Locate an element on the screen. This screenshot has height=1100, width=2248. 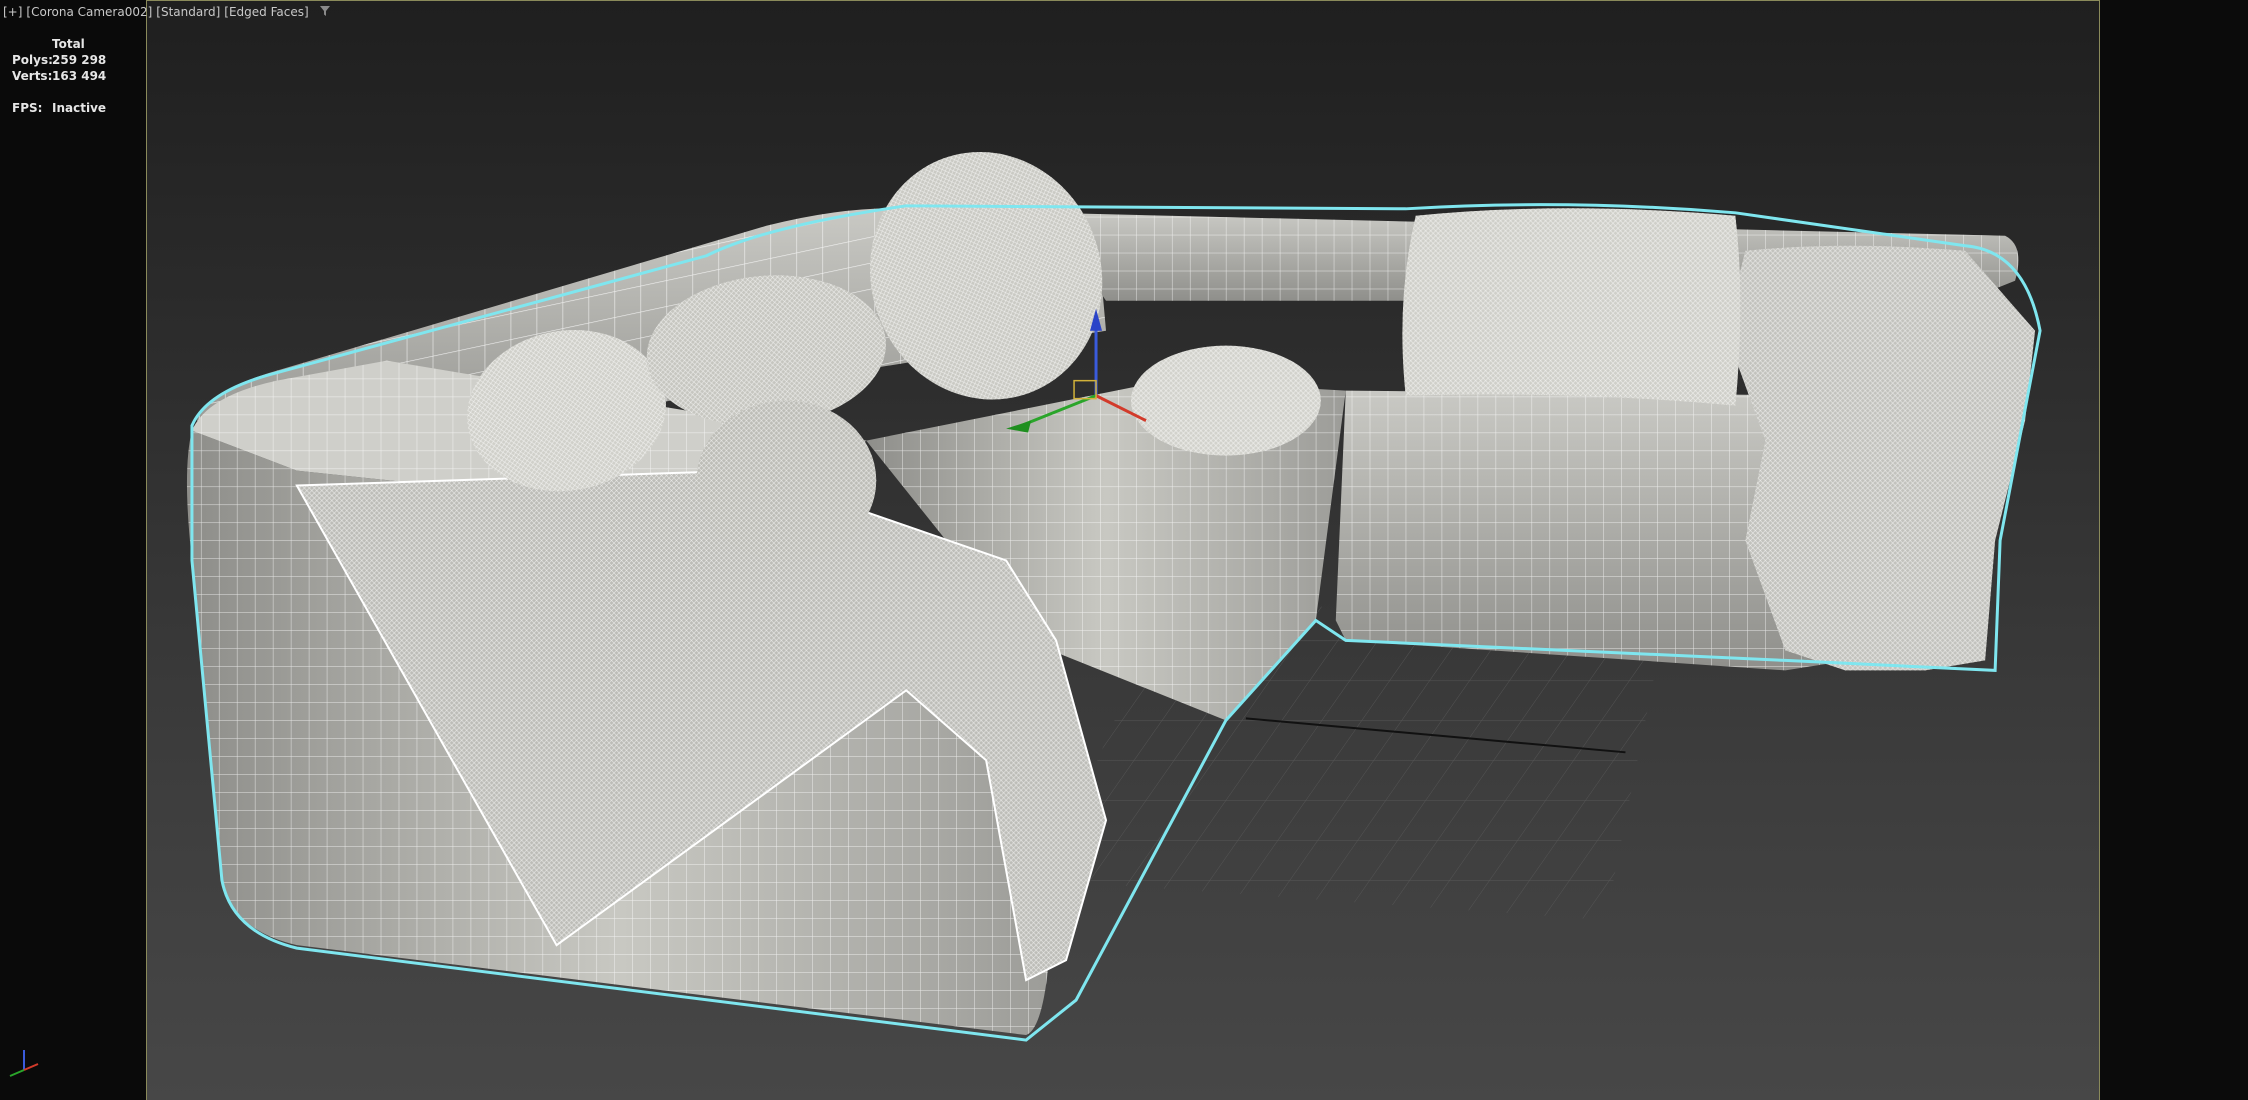
right-panel is located at coordinates (2174, 550).